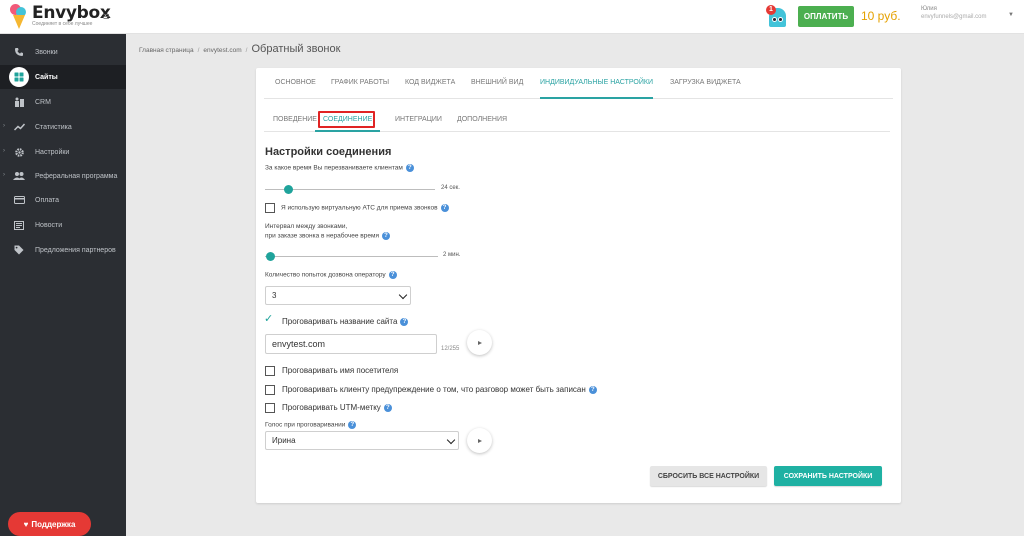 Image resolution: width=1024 pixels, height=536 pixels. I want to click on attempts-label: Количество попыток дозвона оператору?, so click(331, 275).